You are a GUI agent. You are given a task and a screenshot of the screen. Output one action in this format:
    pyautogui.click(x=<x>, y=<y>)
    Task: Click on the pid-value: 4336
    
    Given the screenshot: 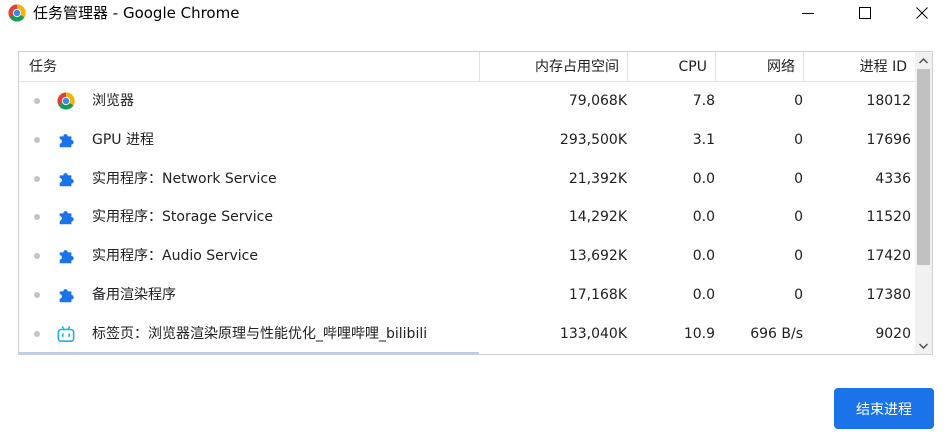 What is the action you would take?
    pyautogui.click(x=893, y=178)
    